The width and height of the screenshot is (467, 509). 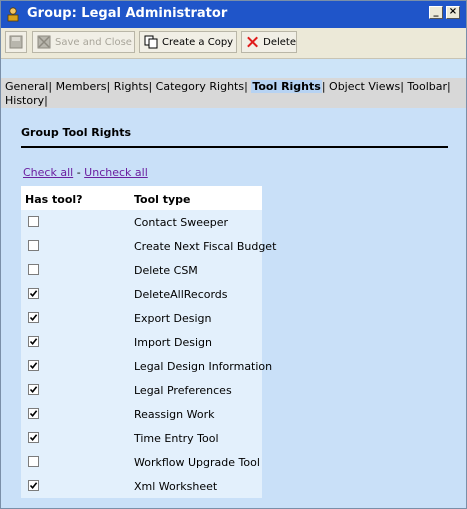 What do you see at coordinates (76, 132) in the screenshot?
I see `section-title: Group Tool Rights` at bounding box center [76, 132].